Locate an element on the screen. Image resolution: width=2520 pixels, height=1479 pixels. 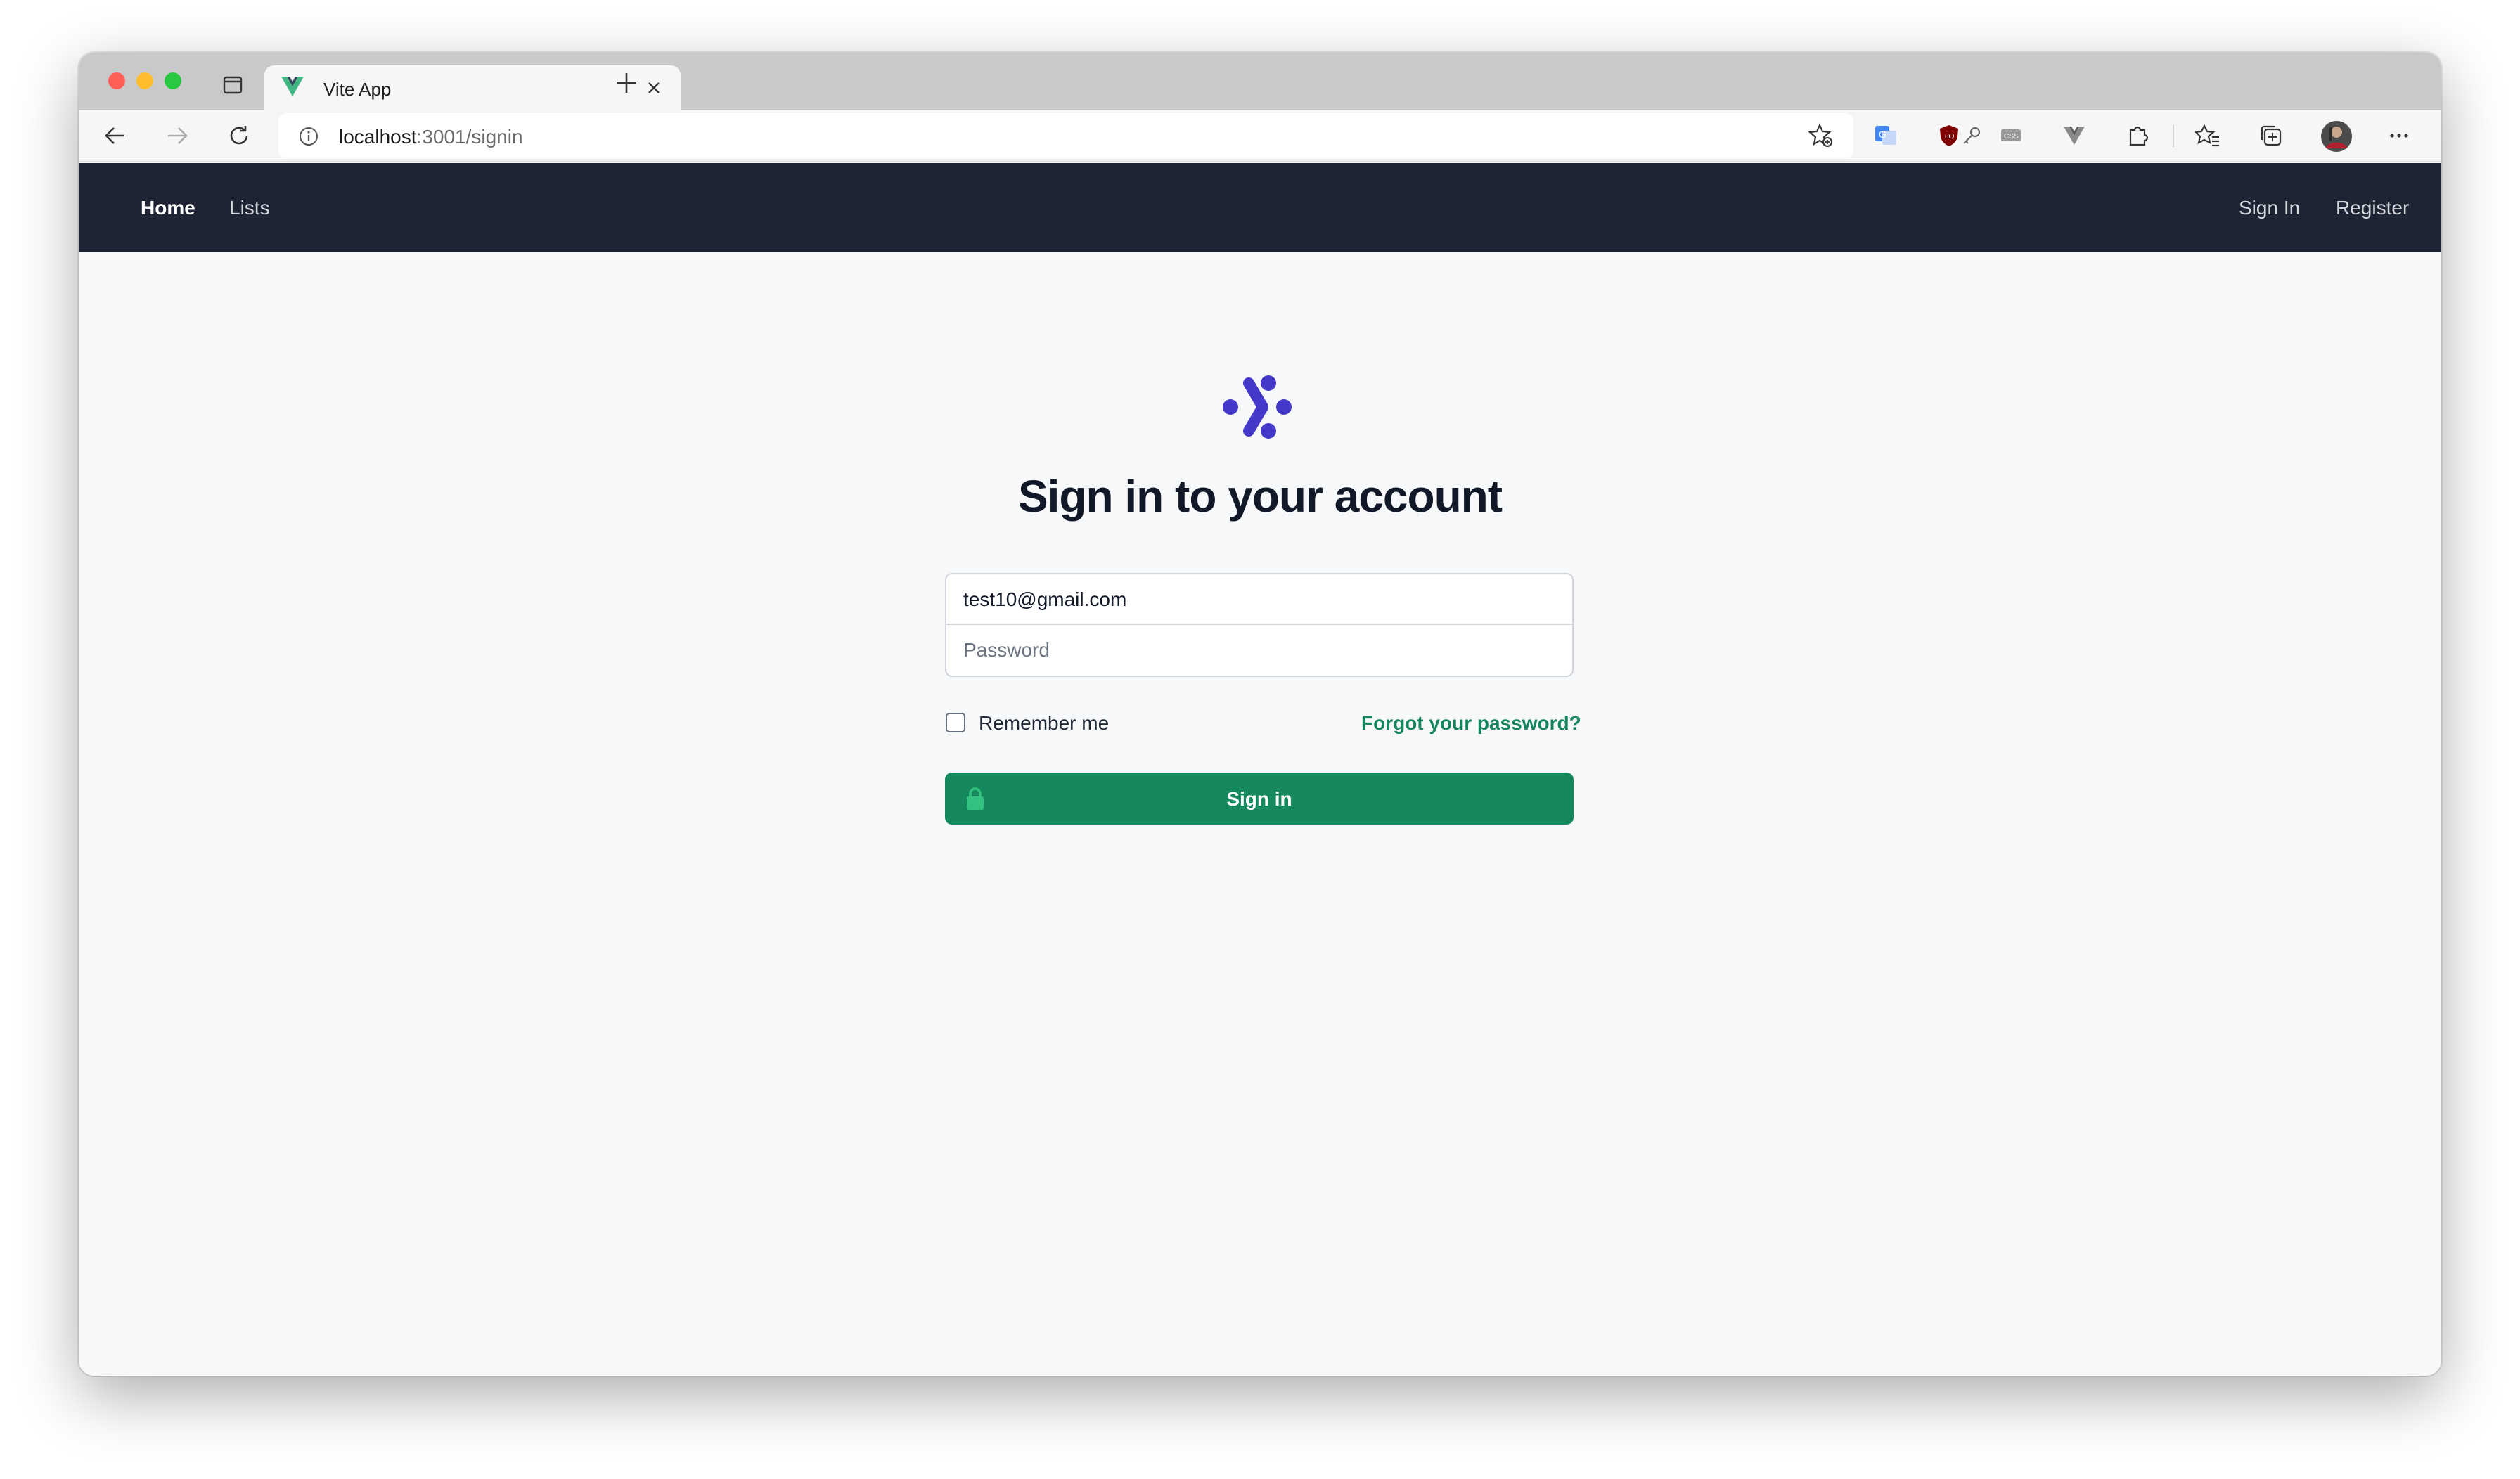
css-extension-icon: CSS is located at coordinates (2011, 135).